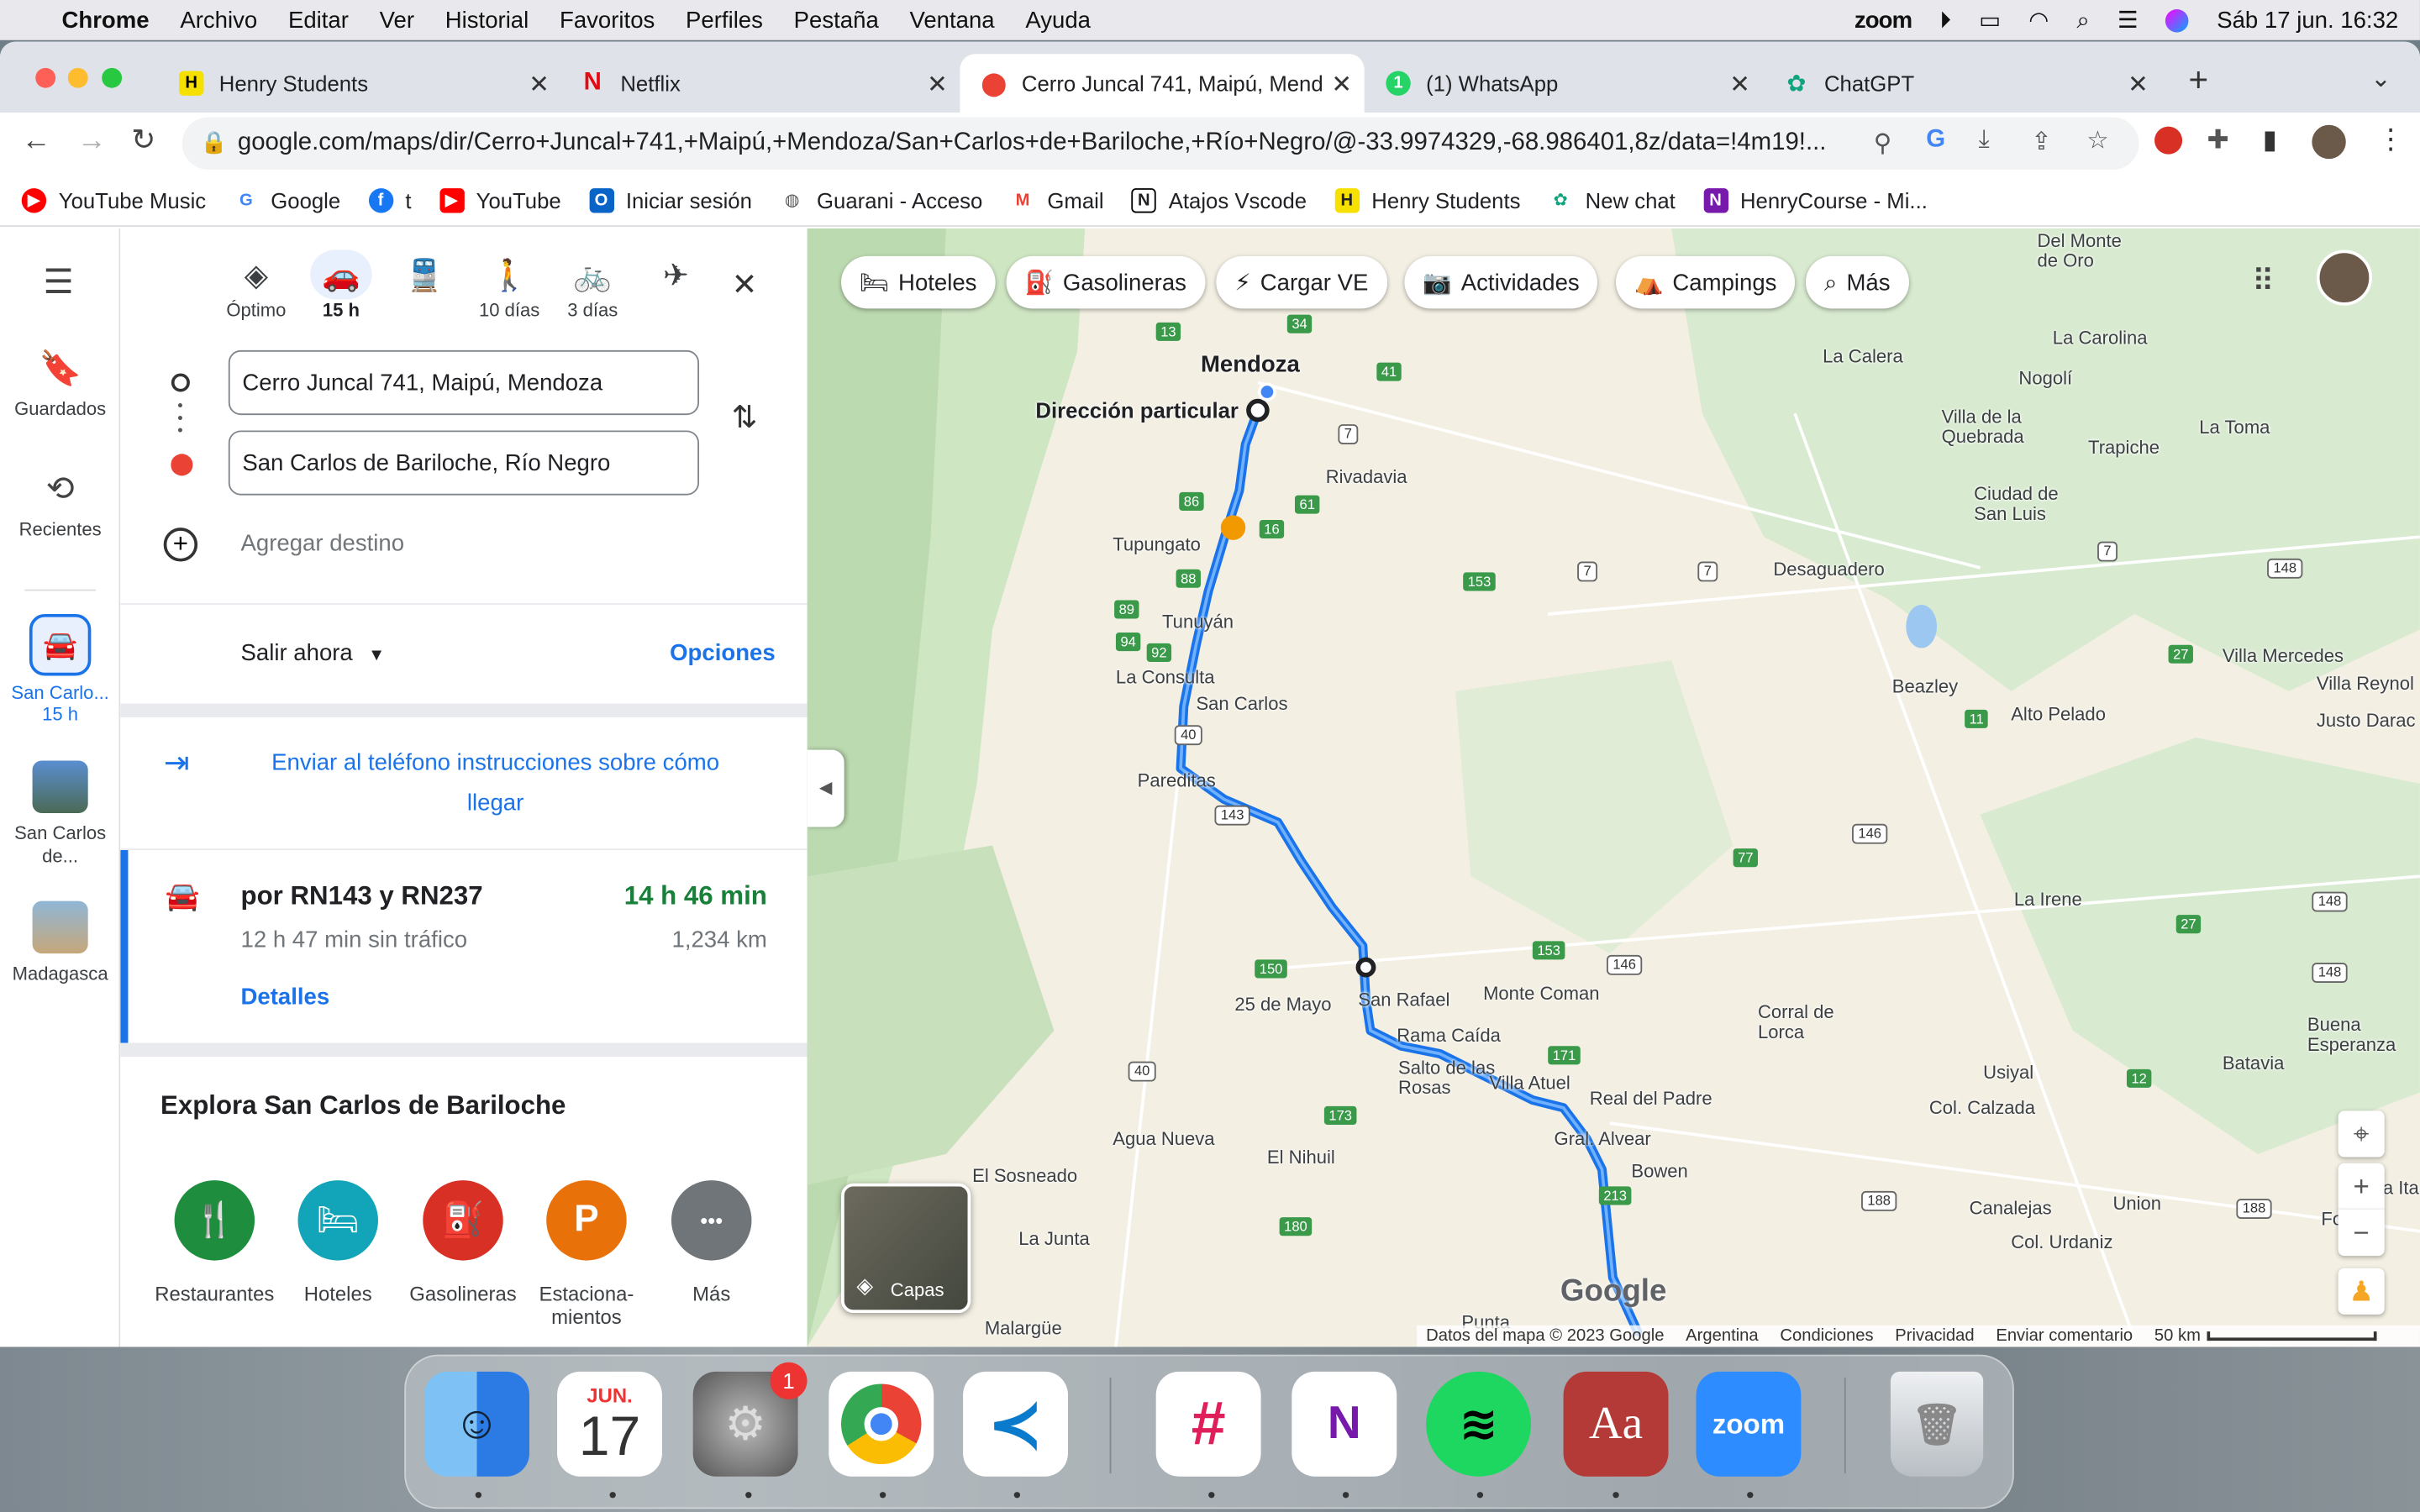 The height and width of the screenshot is (1512, 2420). I want to click on menu-kebab-icon: ⋮, so click(2391, 139).